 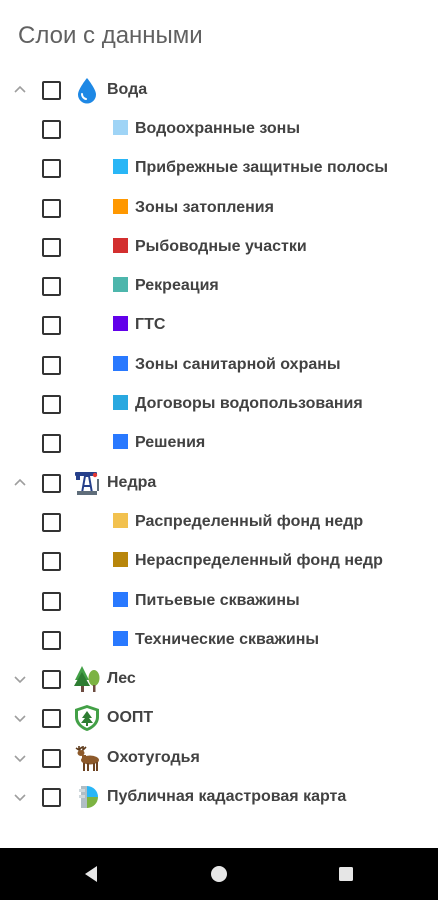 I want to click on system-navigation-bar, so click(x=219, y=874).